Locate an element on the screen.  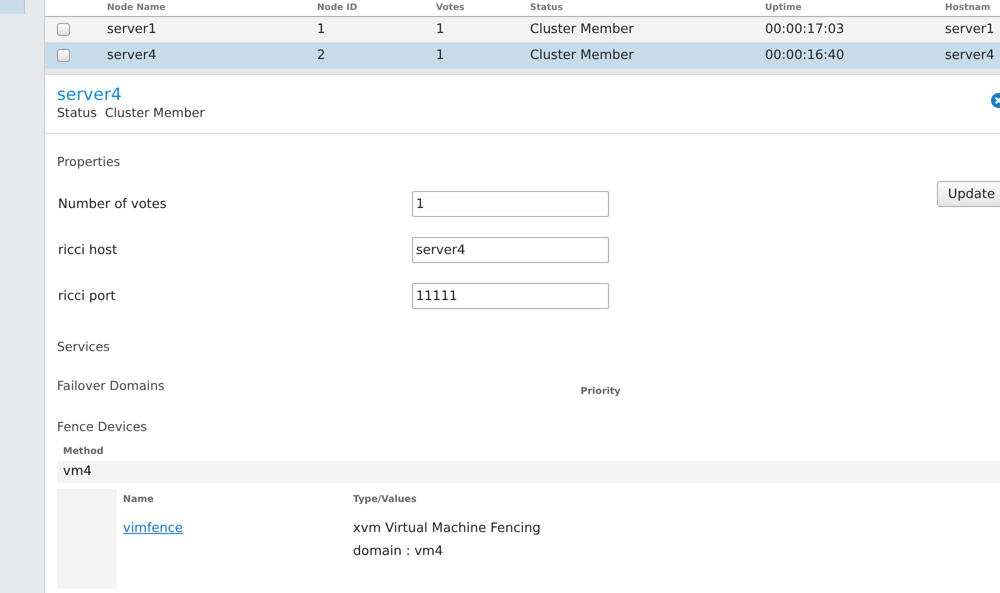
update-button: Update is located at coordinates (968, 194).